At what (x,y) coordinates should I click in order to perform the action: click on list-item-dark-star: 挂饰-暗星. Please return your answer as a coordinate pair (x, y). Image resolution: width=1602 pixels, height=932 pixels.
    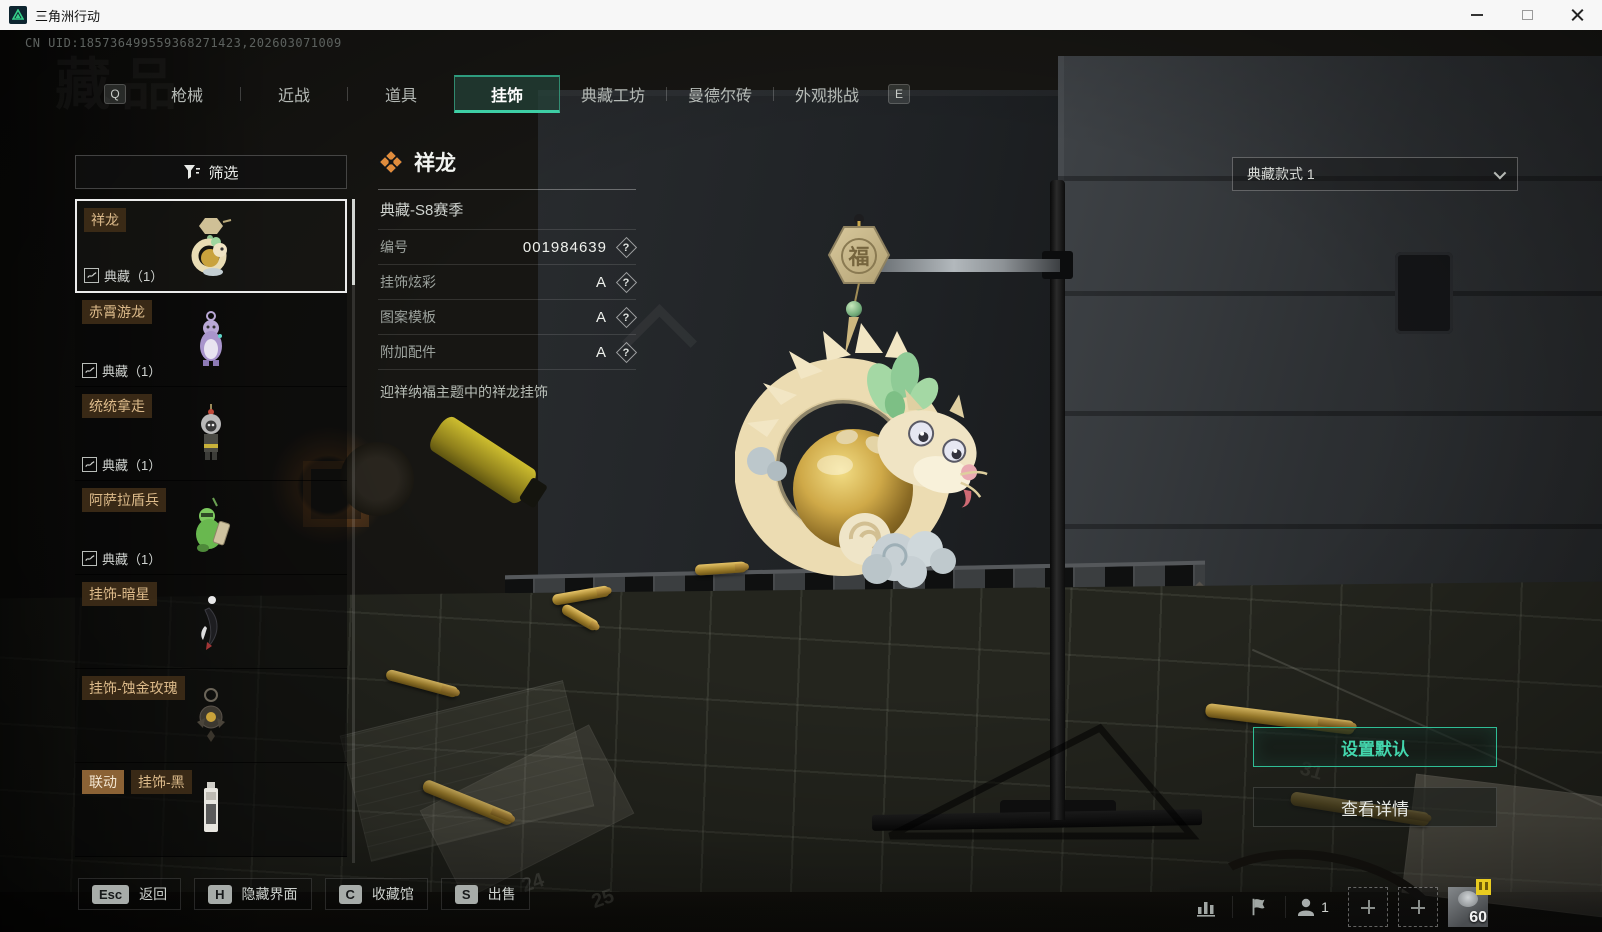
    Looking at the image, I should click on (211, 622).